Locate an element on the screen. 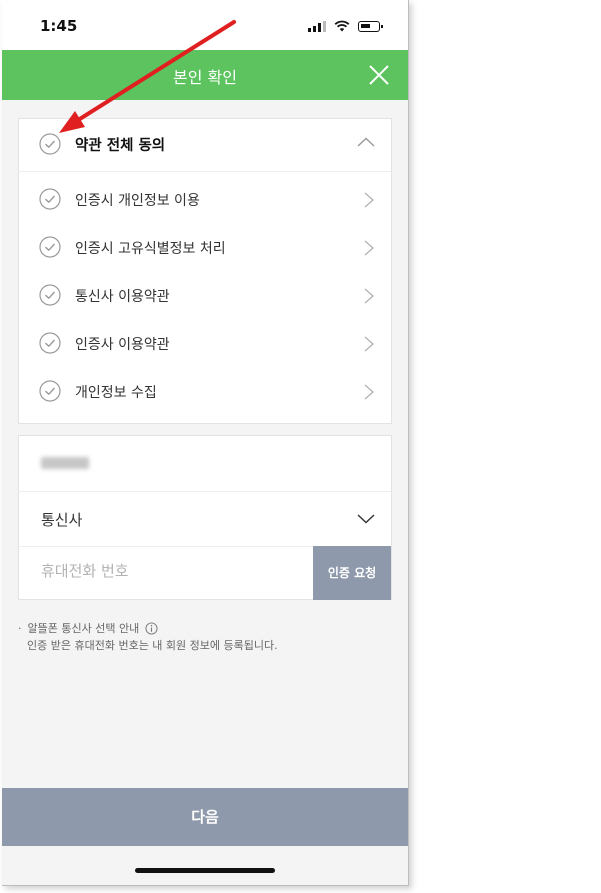 Image resolution: width=601 pixels, height=893 pixels. agreement-item-label: 인증시 고유식별정보 처리 is located at coordinates (150, 249).